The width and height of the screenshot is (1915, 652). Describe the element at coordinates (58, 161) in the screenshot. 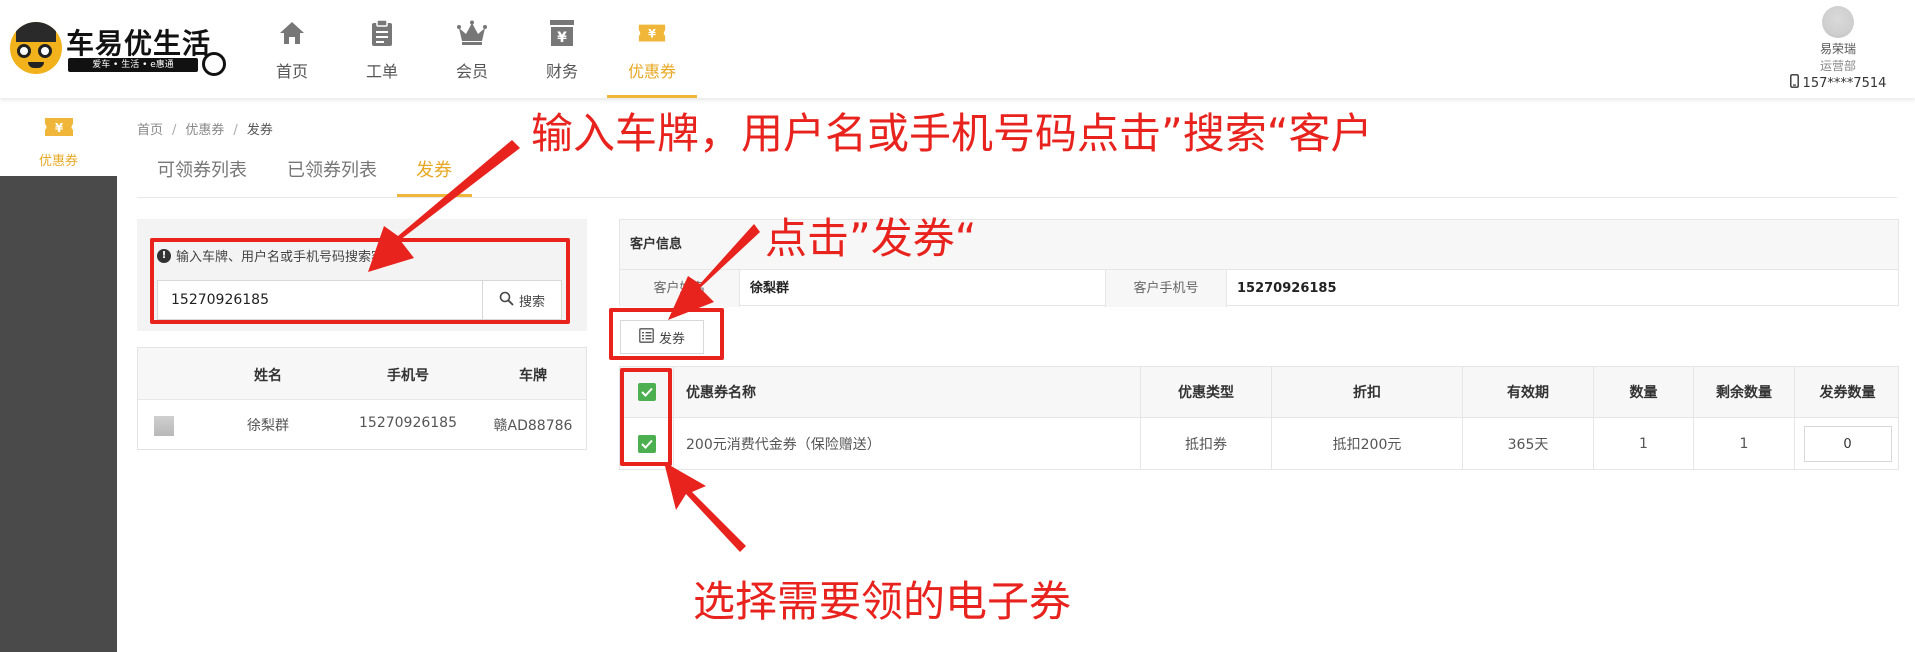

I see `sidebar-item-coupon-label: 优惠券` at that location.